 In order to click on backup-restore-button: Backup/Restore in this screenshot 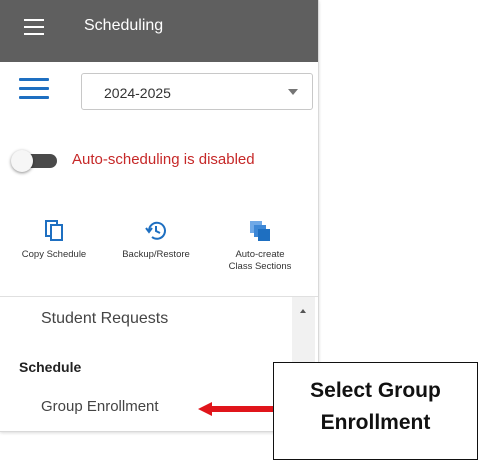, I will do `click(156, 240)`.